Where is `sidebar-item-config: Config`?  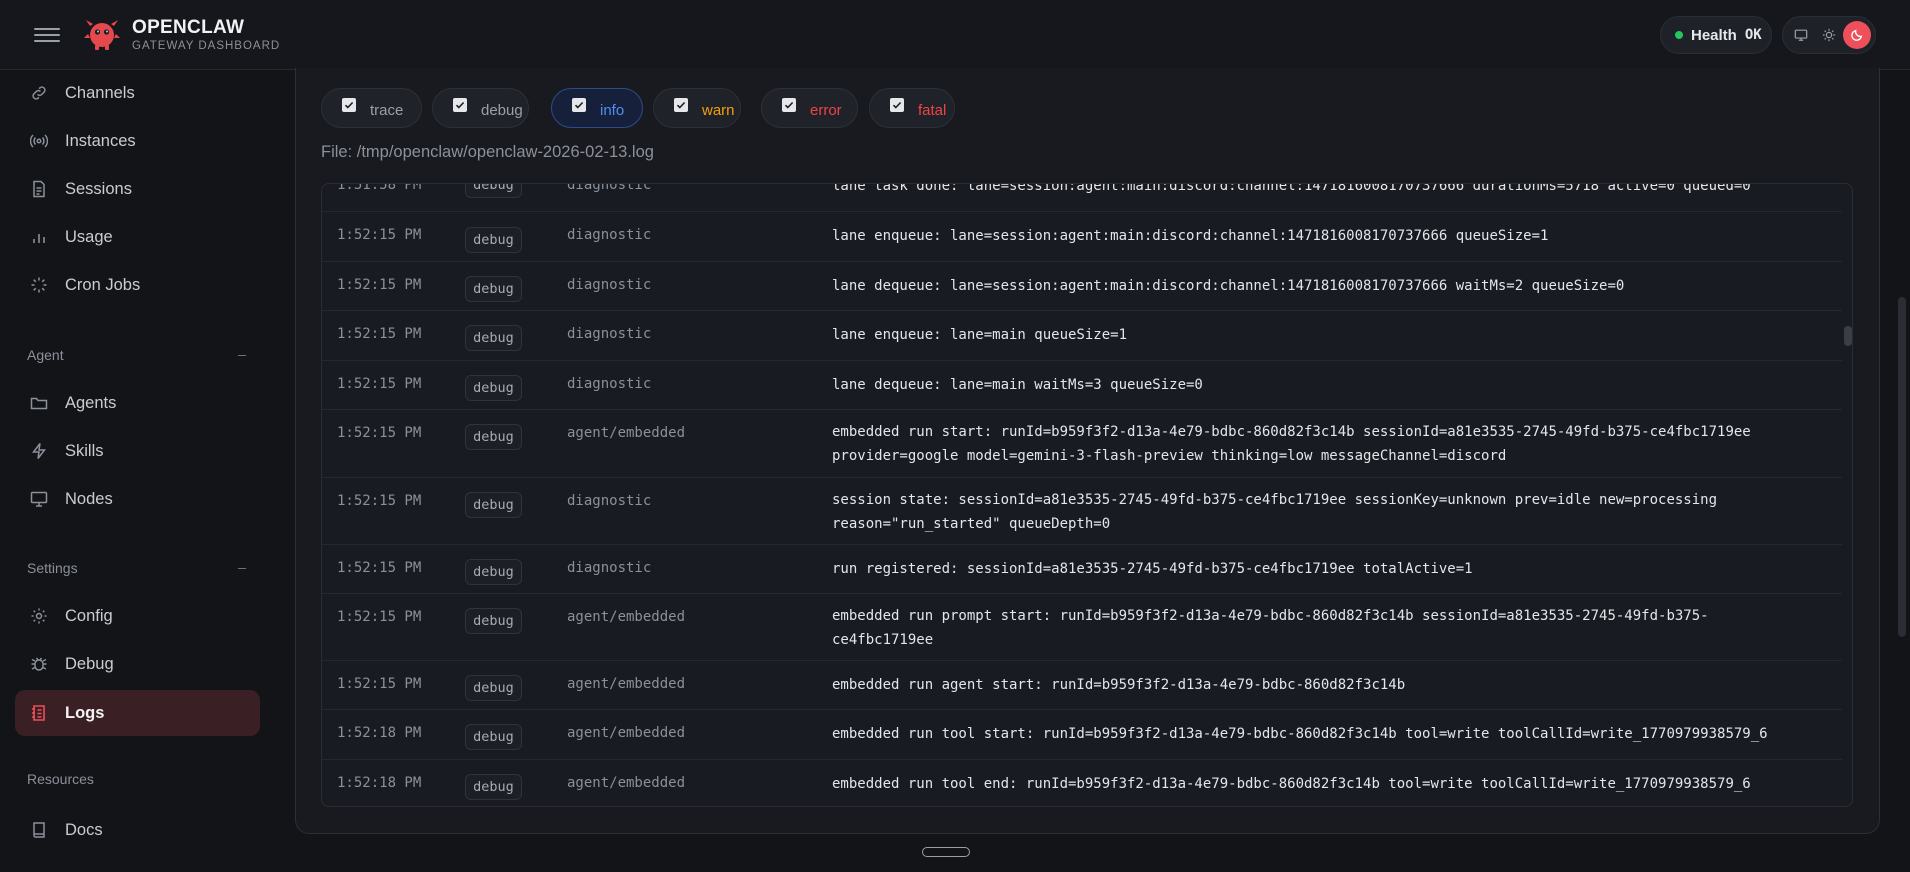 sidebar-item-config: Config is located at coordinates (137, 616).